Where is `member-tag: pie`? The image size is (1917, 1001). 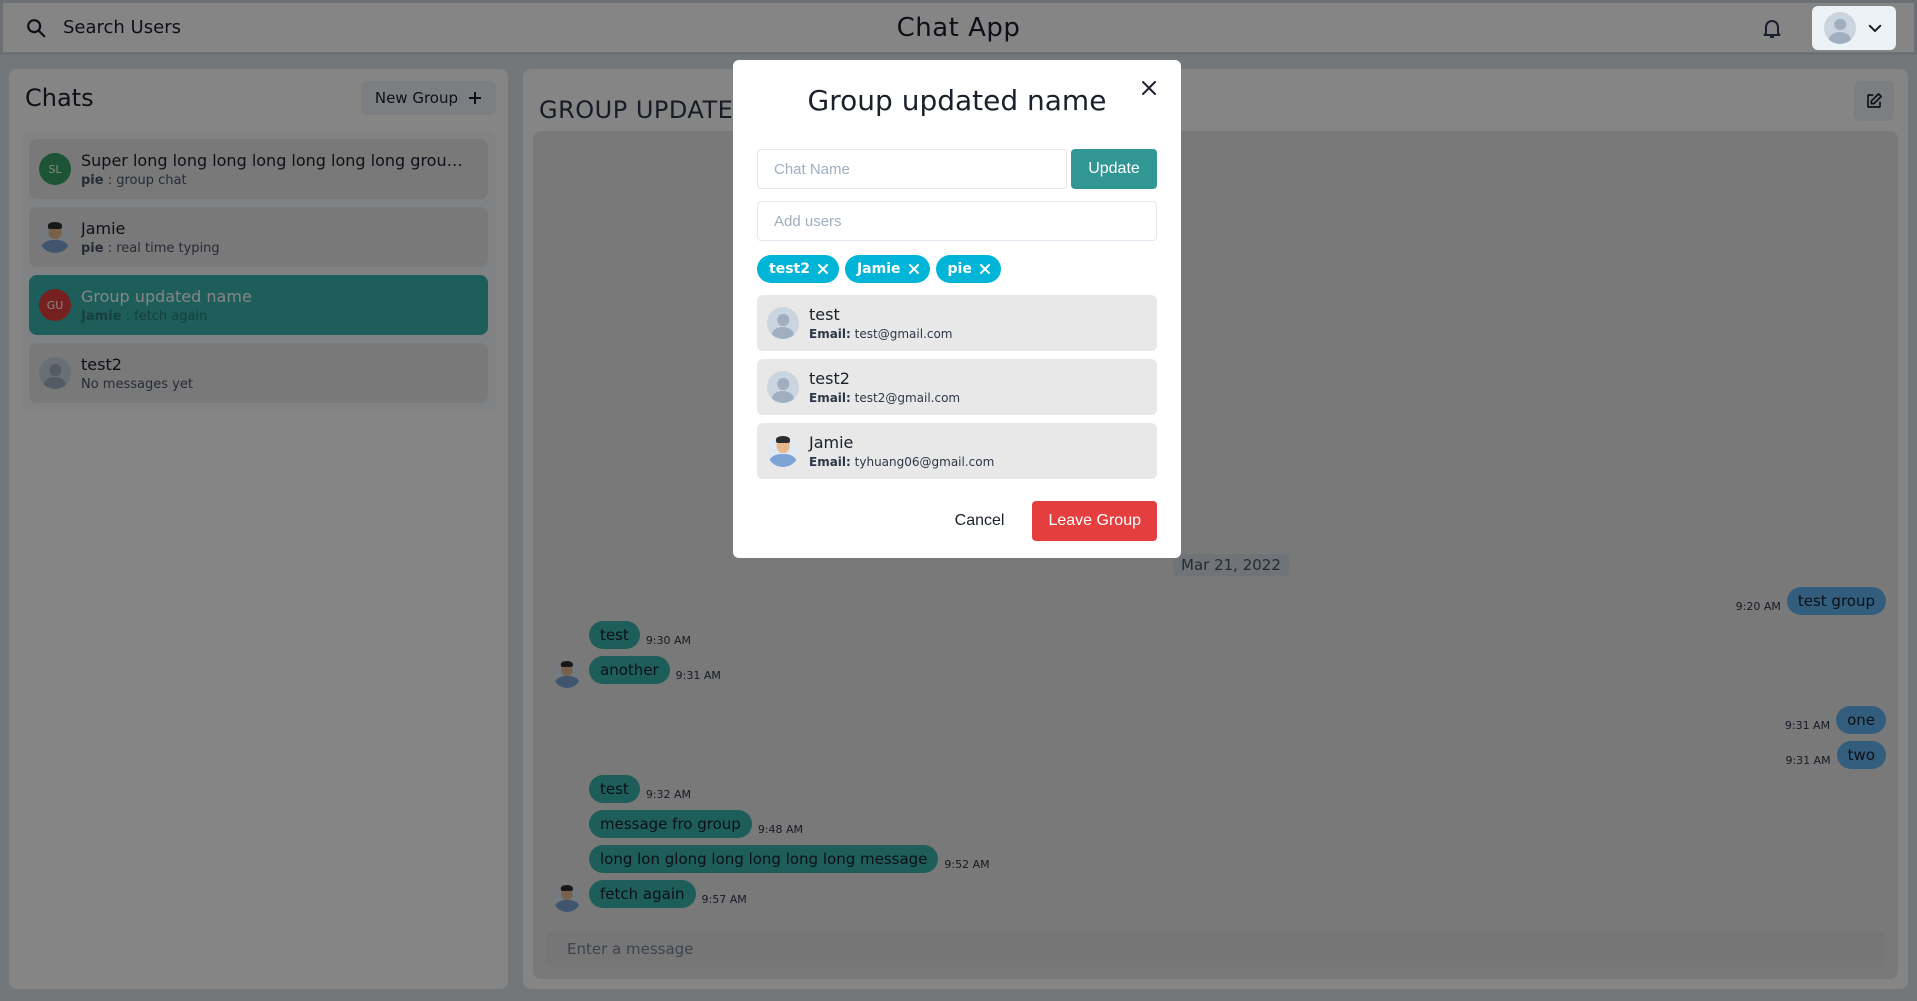 member-tag: pie is located at coordinates (968, 269).